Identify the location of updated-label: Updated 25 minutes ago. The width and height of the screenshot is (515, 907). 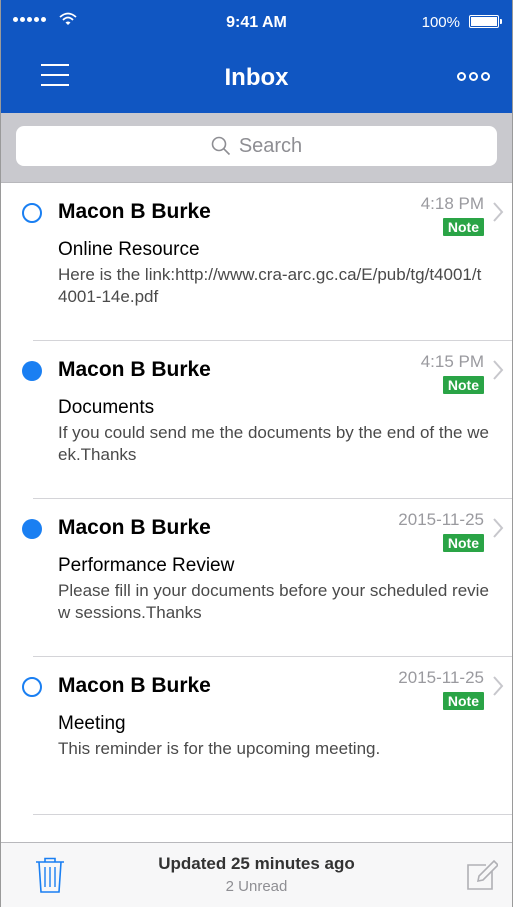
(256, 863).